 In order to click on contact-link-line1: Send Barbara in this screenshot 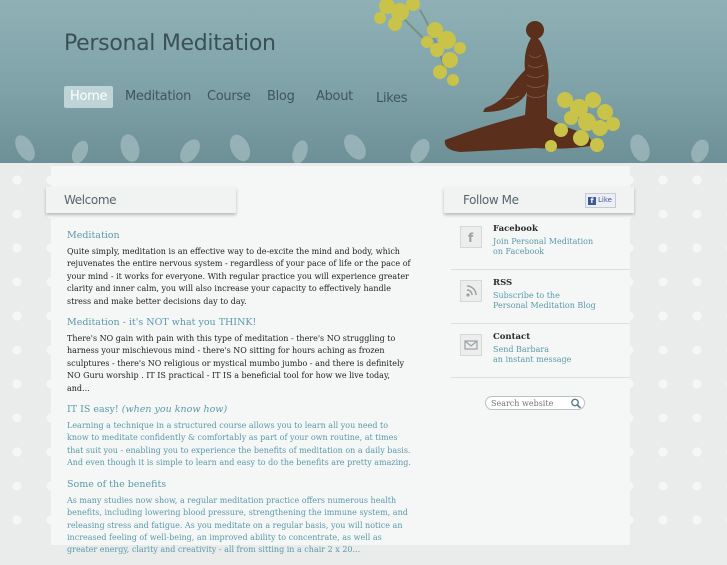, I will do `click(521, 349)`.